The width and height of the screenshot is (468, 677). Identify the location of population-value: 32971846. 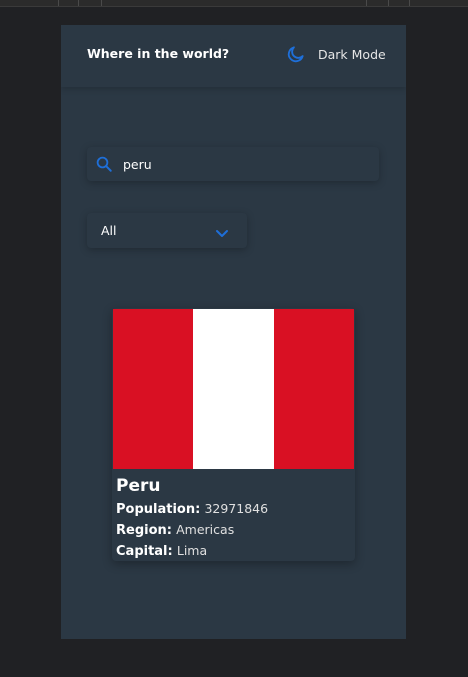
(236, 508).